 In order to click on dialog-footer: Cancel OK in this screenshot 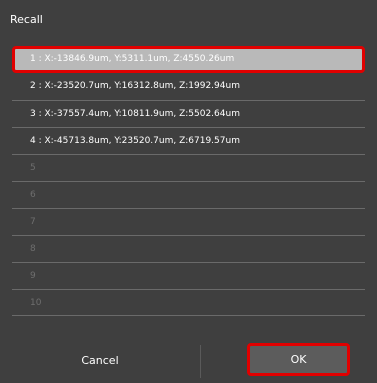, I will do `click(188, 361)`.